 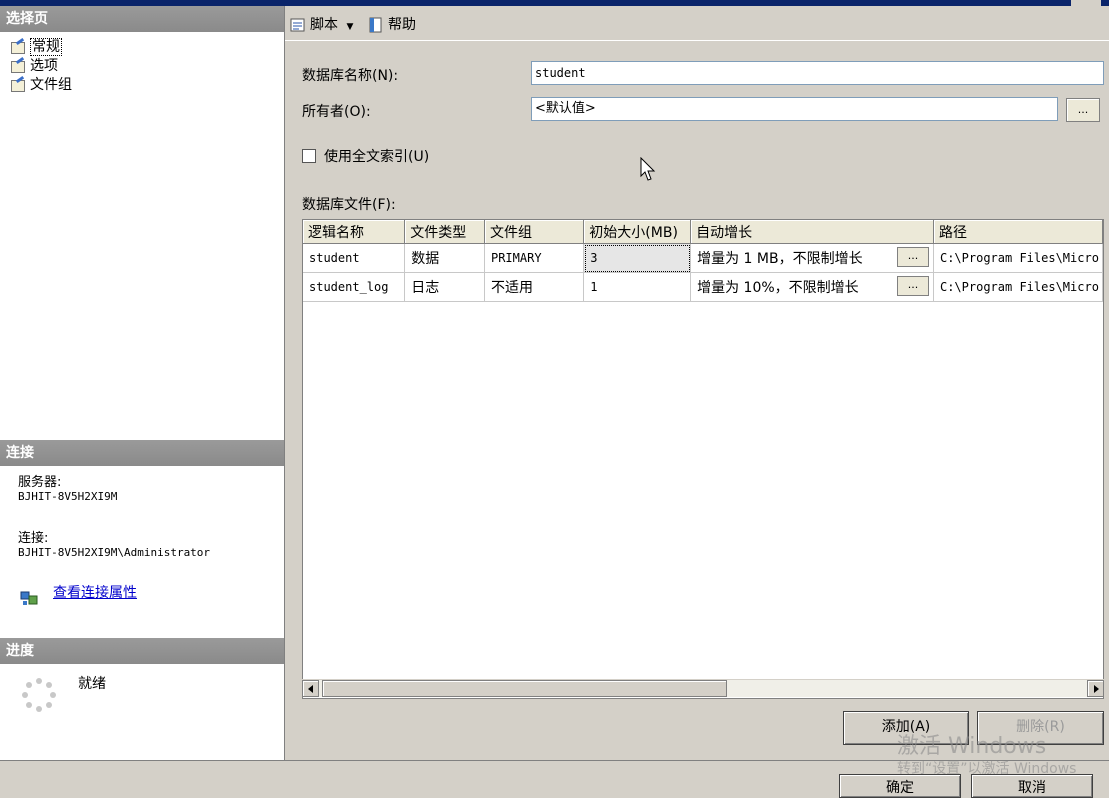 What do you see at coordinates (310, 688) in the screenshot?
I see `scroll-left-icon` at bounding box center [310, 688].